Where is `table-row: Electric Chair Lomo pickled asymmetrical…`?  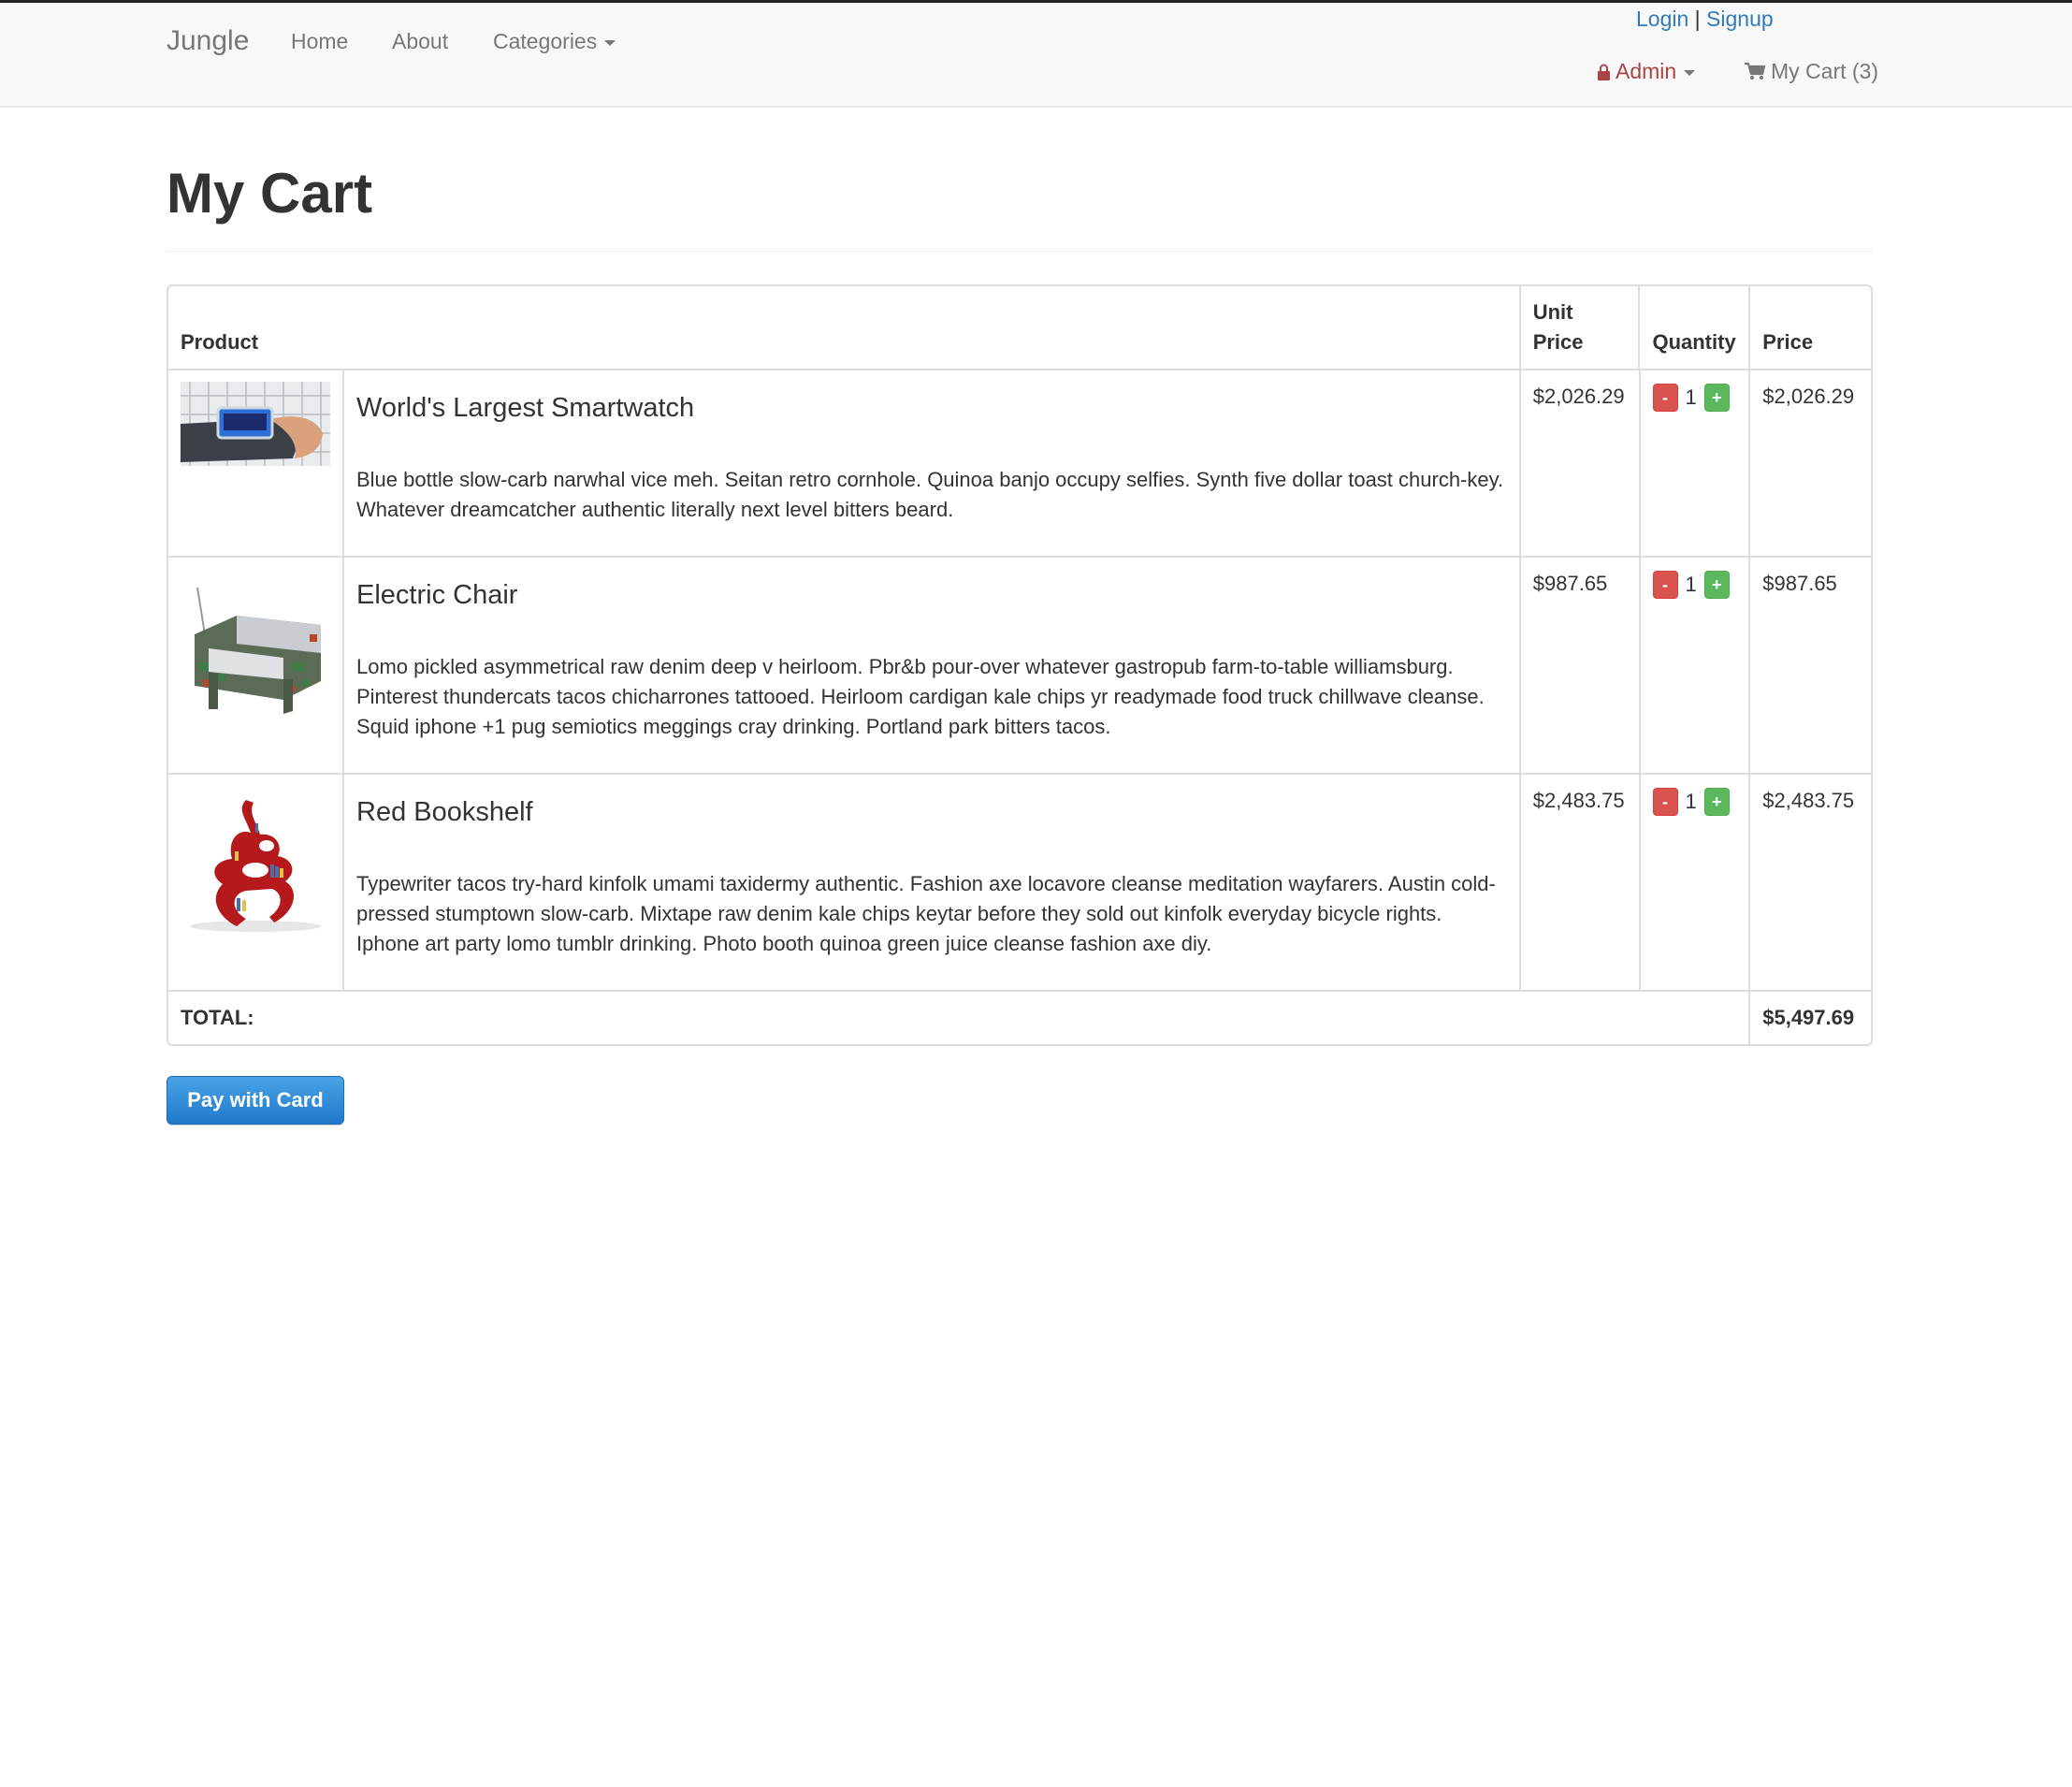 table-row: Electric Chair Lomo pickled asymmetrical… is located at coordinates (1019, 666).